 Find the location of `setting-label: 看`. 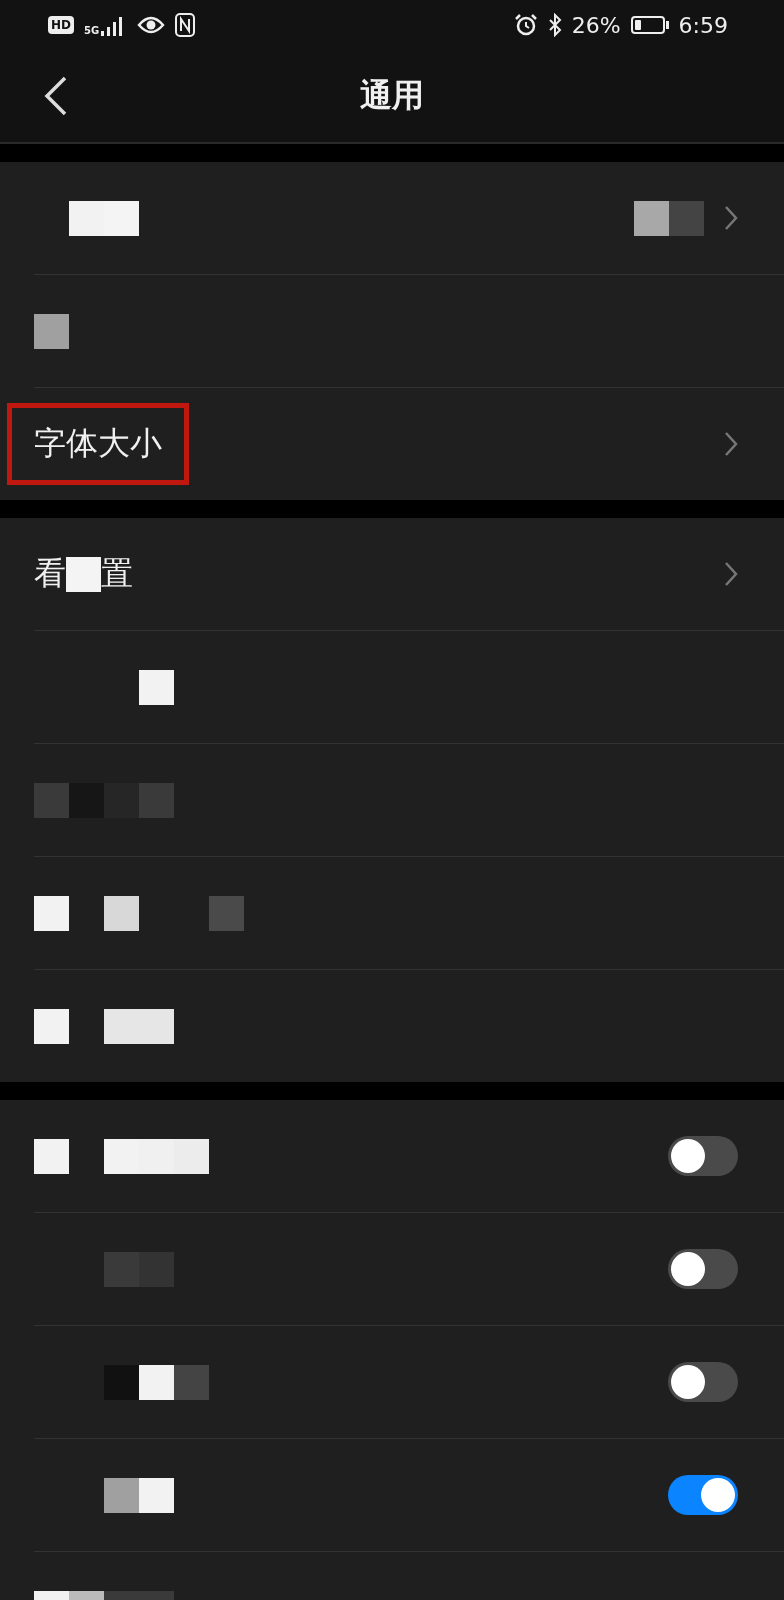

setting-label: 看 is located at coordinates (50, 574).